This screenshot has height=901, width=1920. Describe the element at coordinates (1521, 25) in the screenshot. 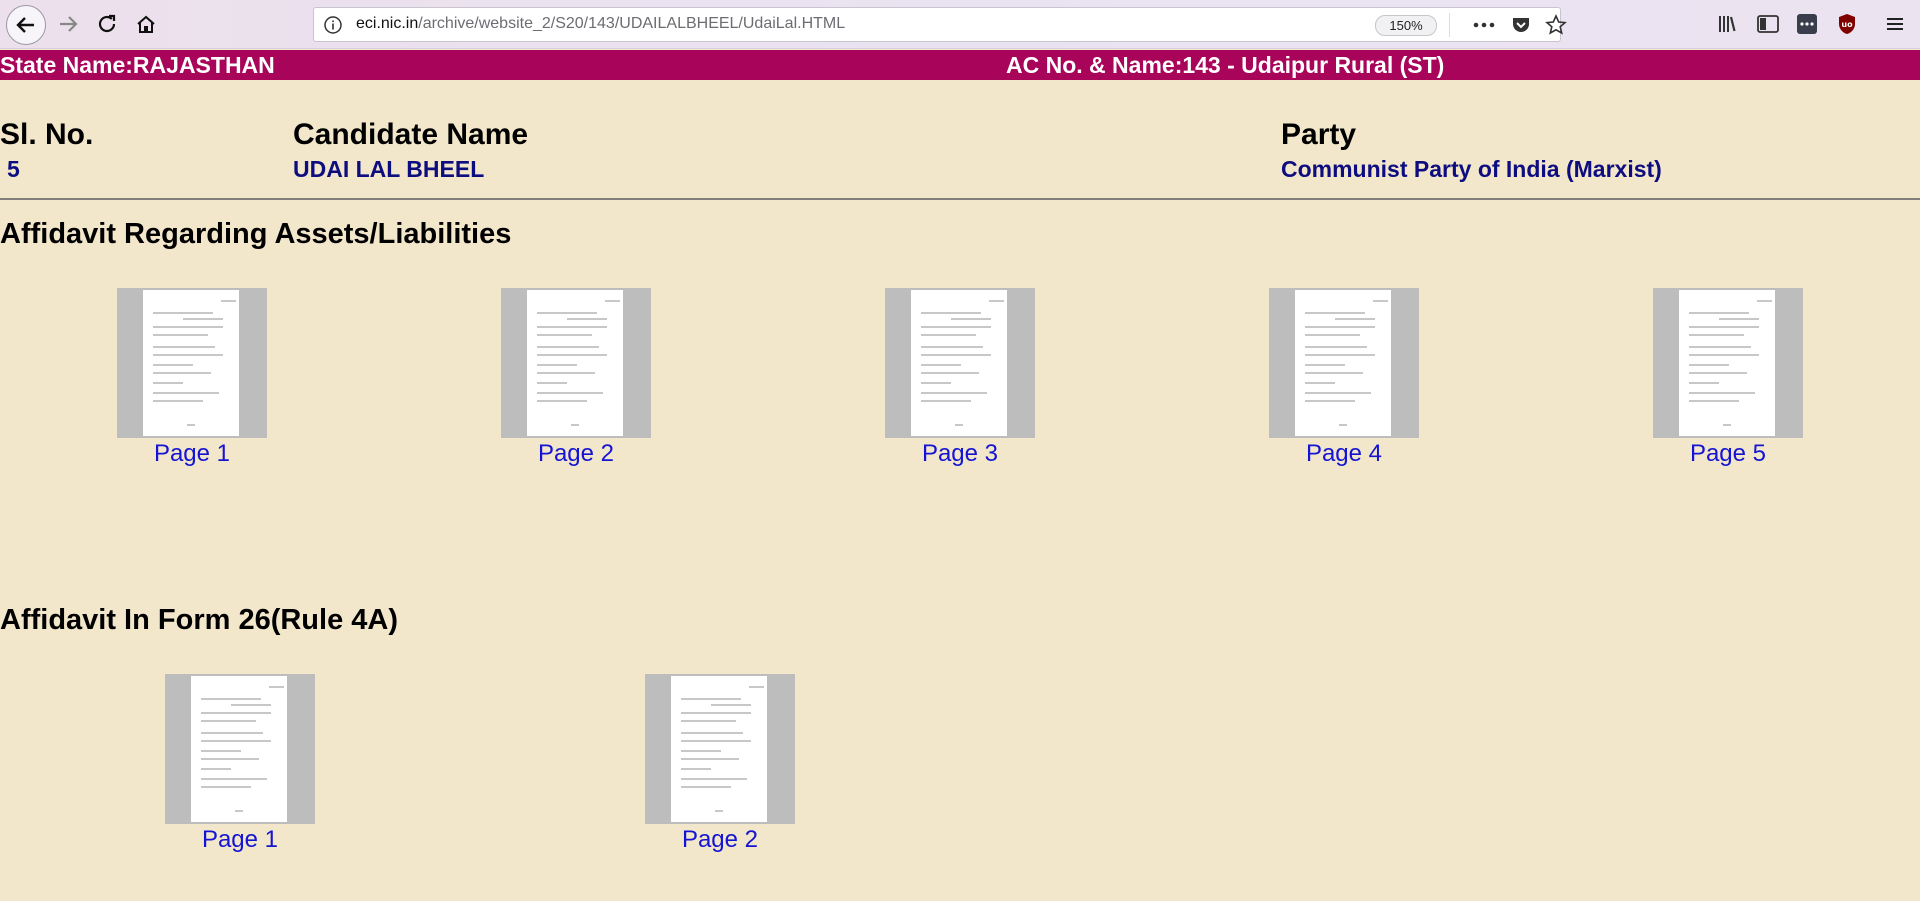

I see `pocket-icon` at that location.